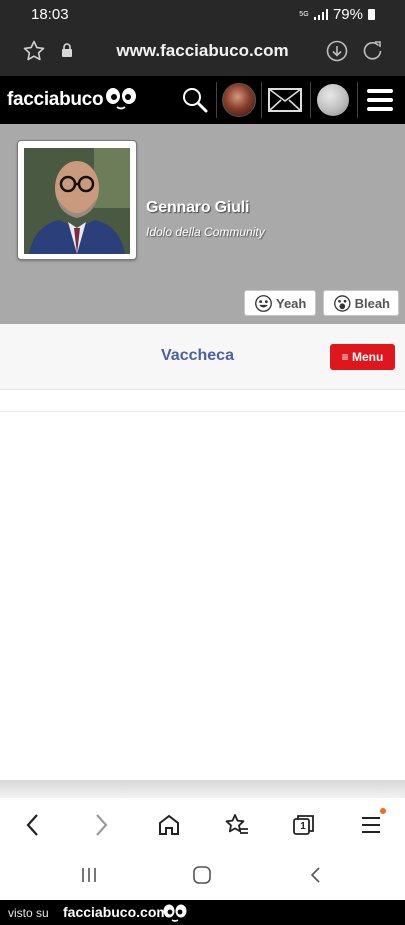 This screenshot has height=925, width=405. Describe the element at coordinates (333, 100) in the screenshot. I see `moon-icon` at that location.